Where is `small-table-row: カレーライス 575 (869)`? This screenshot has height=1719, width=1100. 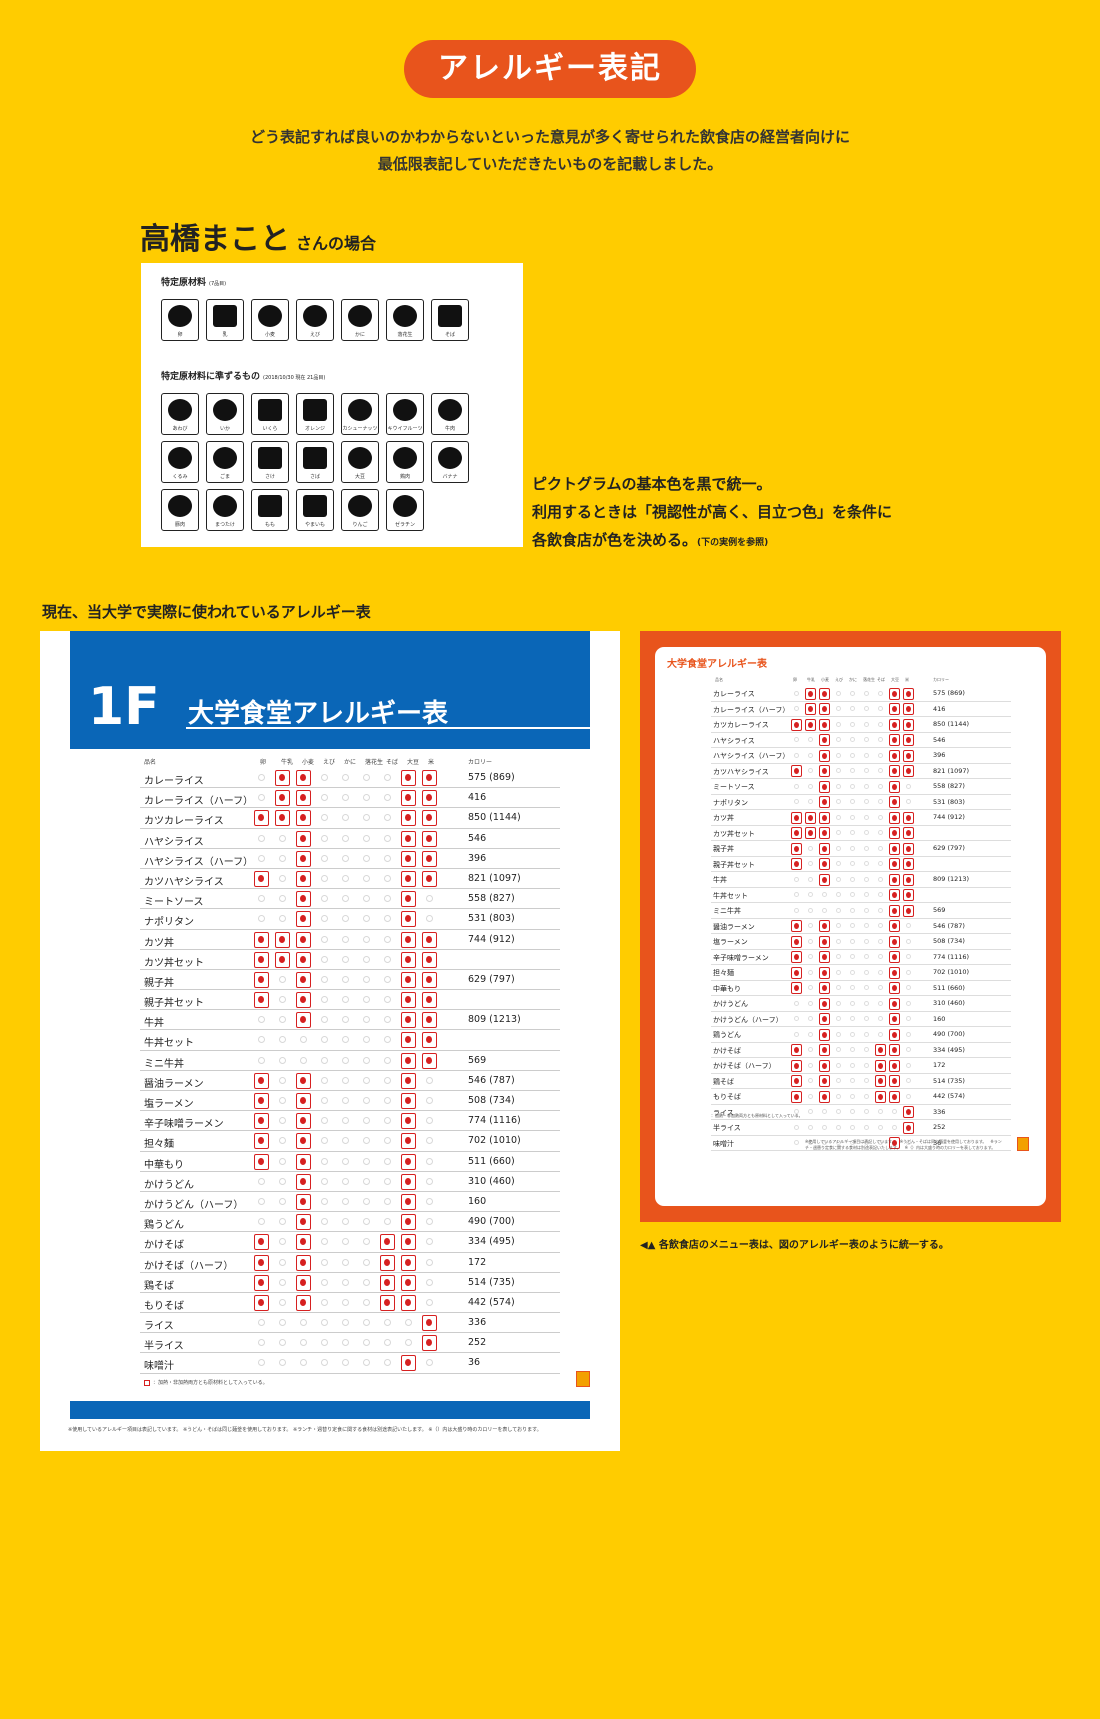 small-table-row: カレーライス 575 (869) is located at coordinates (861, 694).